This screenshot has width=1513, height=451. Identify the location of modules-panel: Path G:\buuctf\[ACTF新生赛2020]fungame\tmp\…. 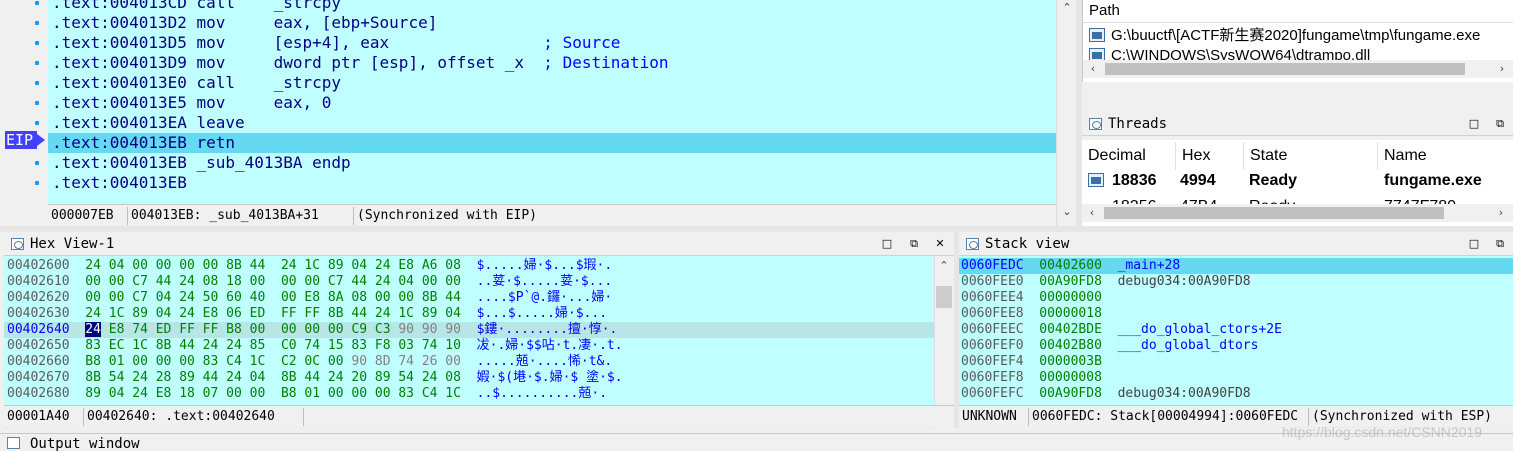
(1297, 41).